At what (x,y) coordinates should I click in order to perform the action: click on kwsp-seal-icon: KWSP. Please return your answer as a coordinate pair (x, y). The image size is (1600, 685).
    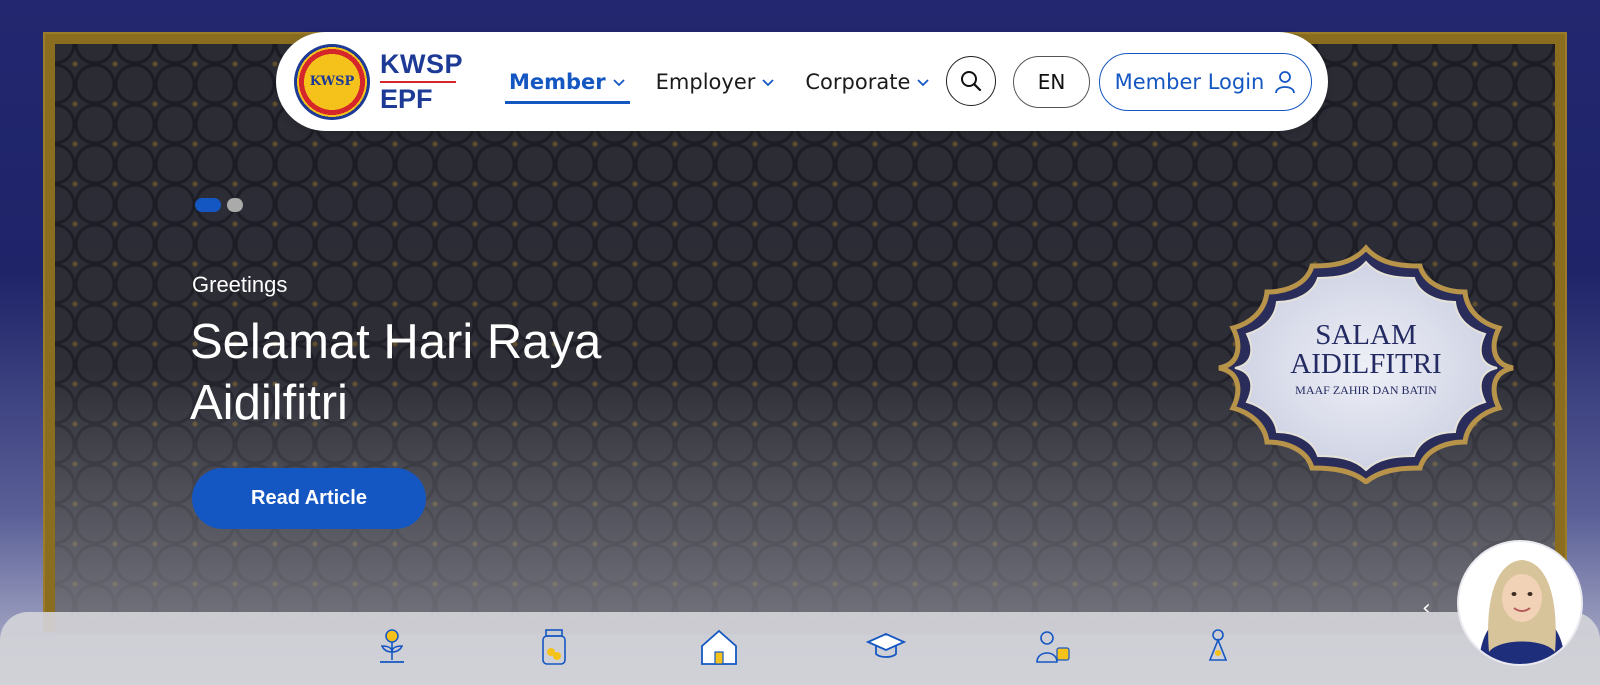
    Looking at the image, I should click on (332, 81).